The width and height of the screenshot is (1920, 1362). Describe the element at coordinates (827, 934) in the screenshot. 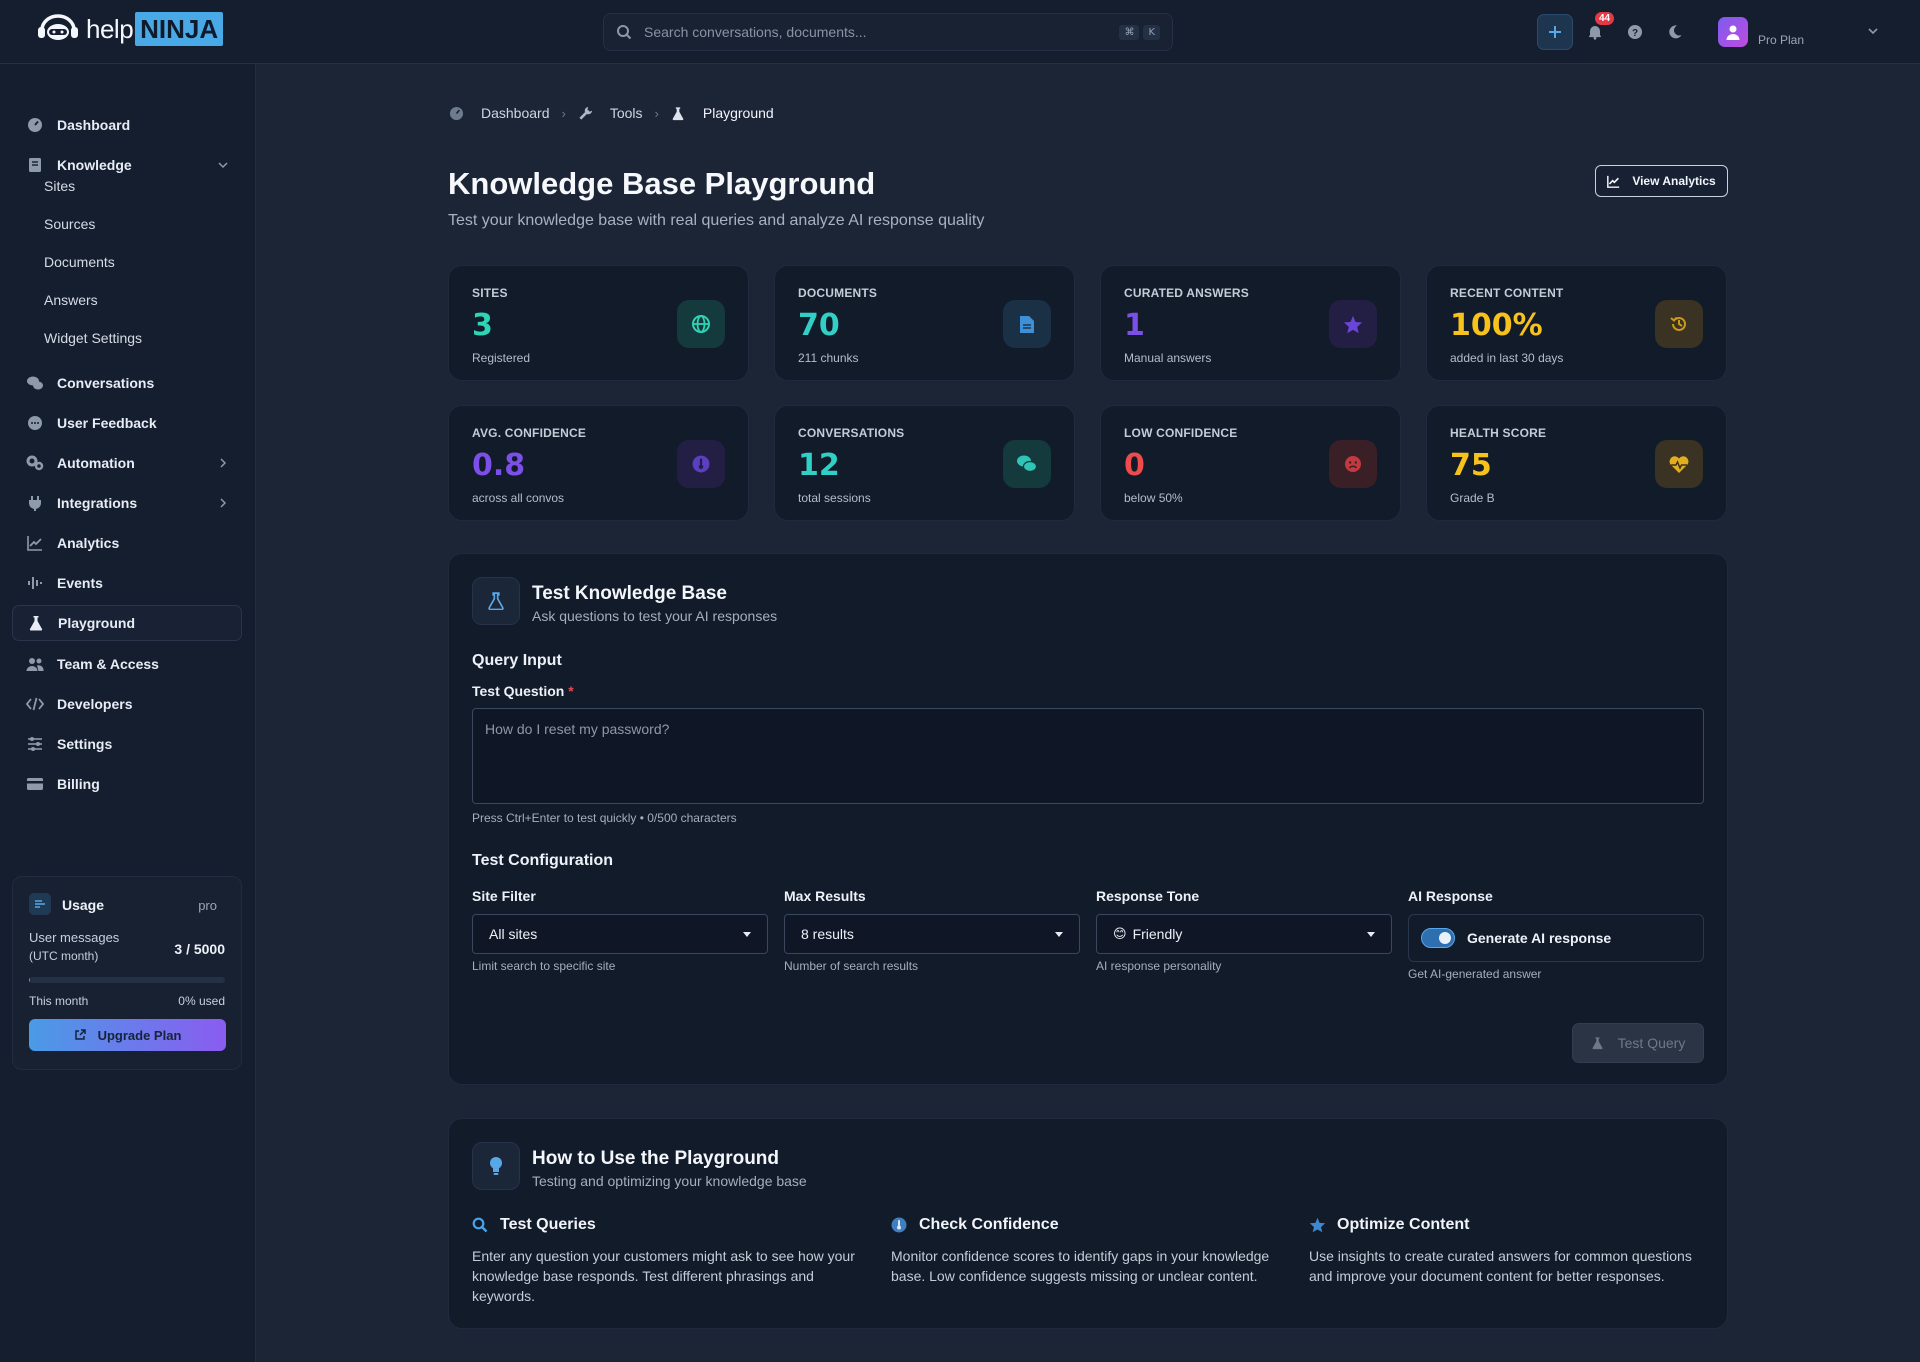

I see `max-results-value: 8 results` at that location.